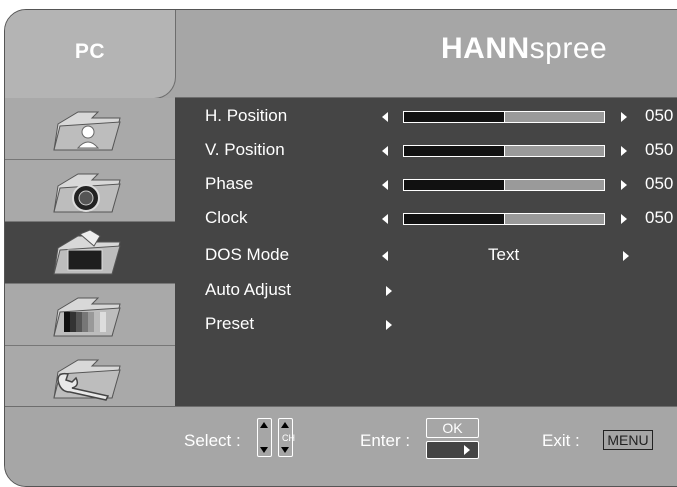 The width and height of the screenshot is (677, 487). I want to click on folder-wrench-icon, so click(87, 380).